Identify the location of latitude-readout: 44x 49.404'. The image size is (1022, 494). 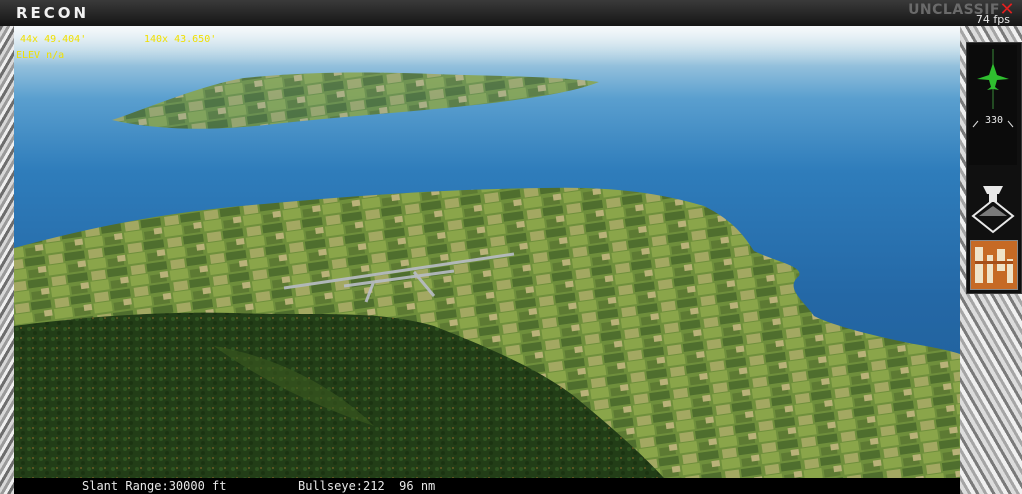
(53, 39).